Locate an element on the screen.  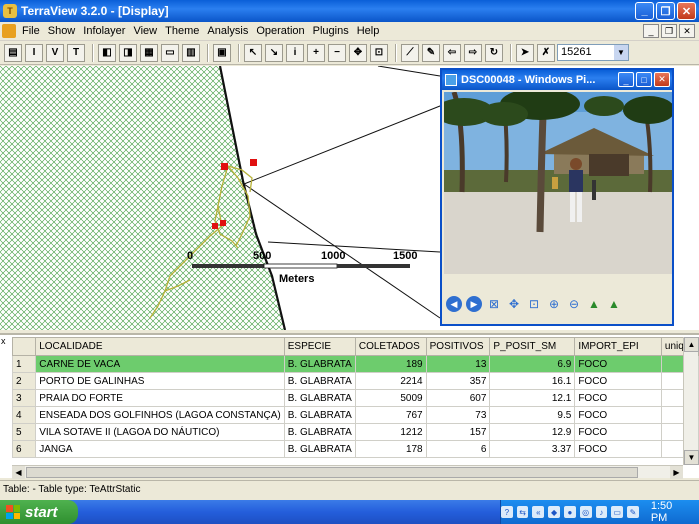
cell-coletados: 1212 is located at coordinates (390, 432).